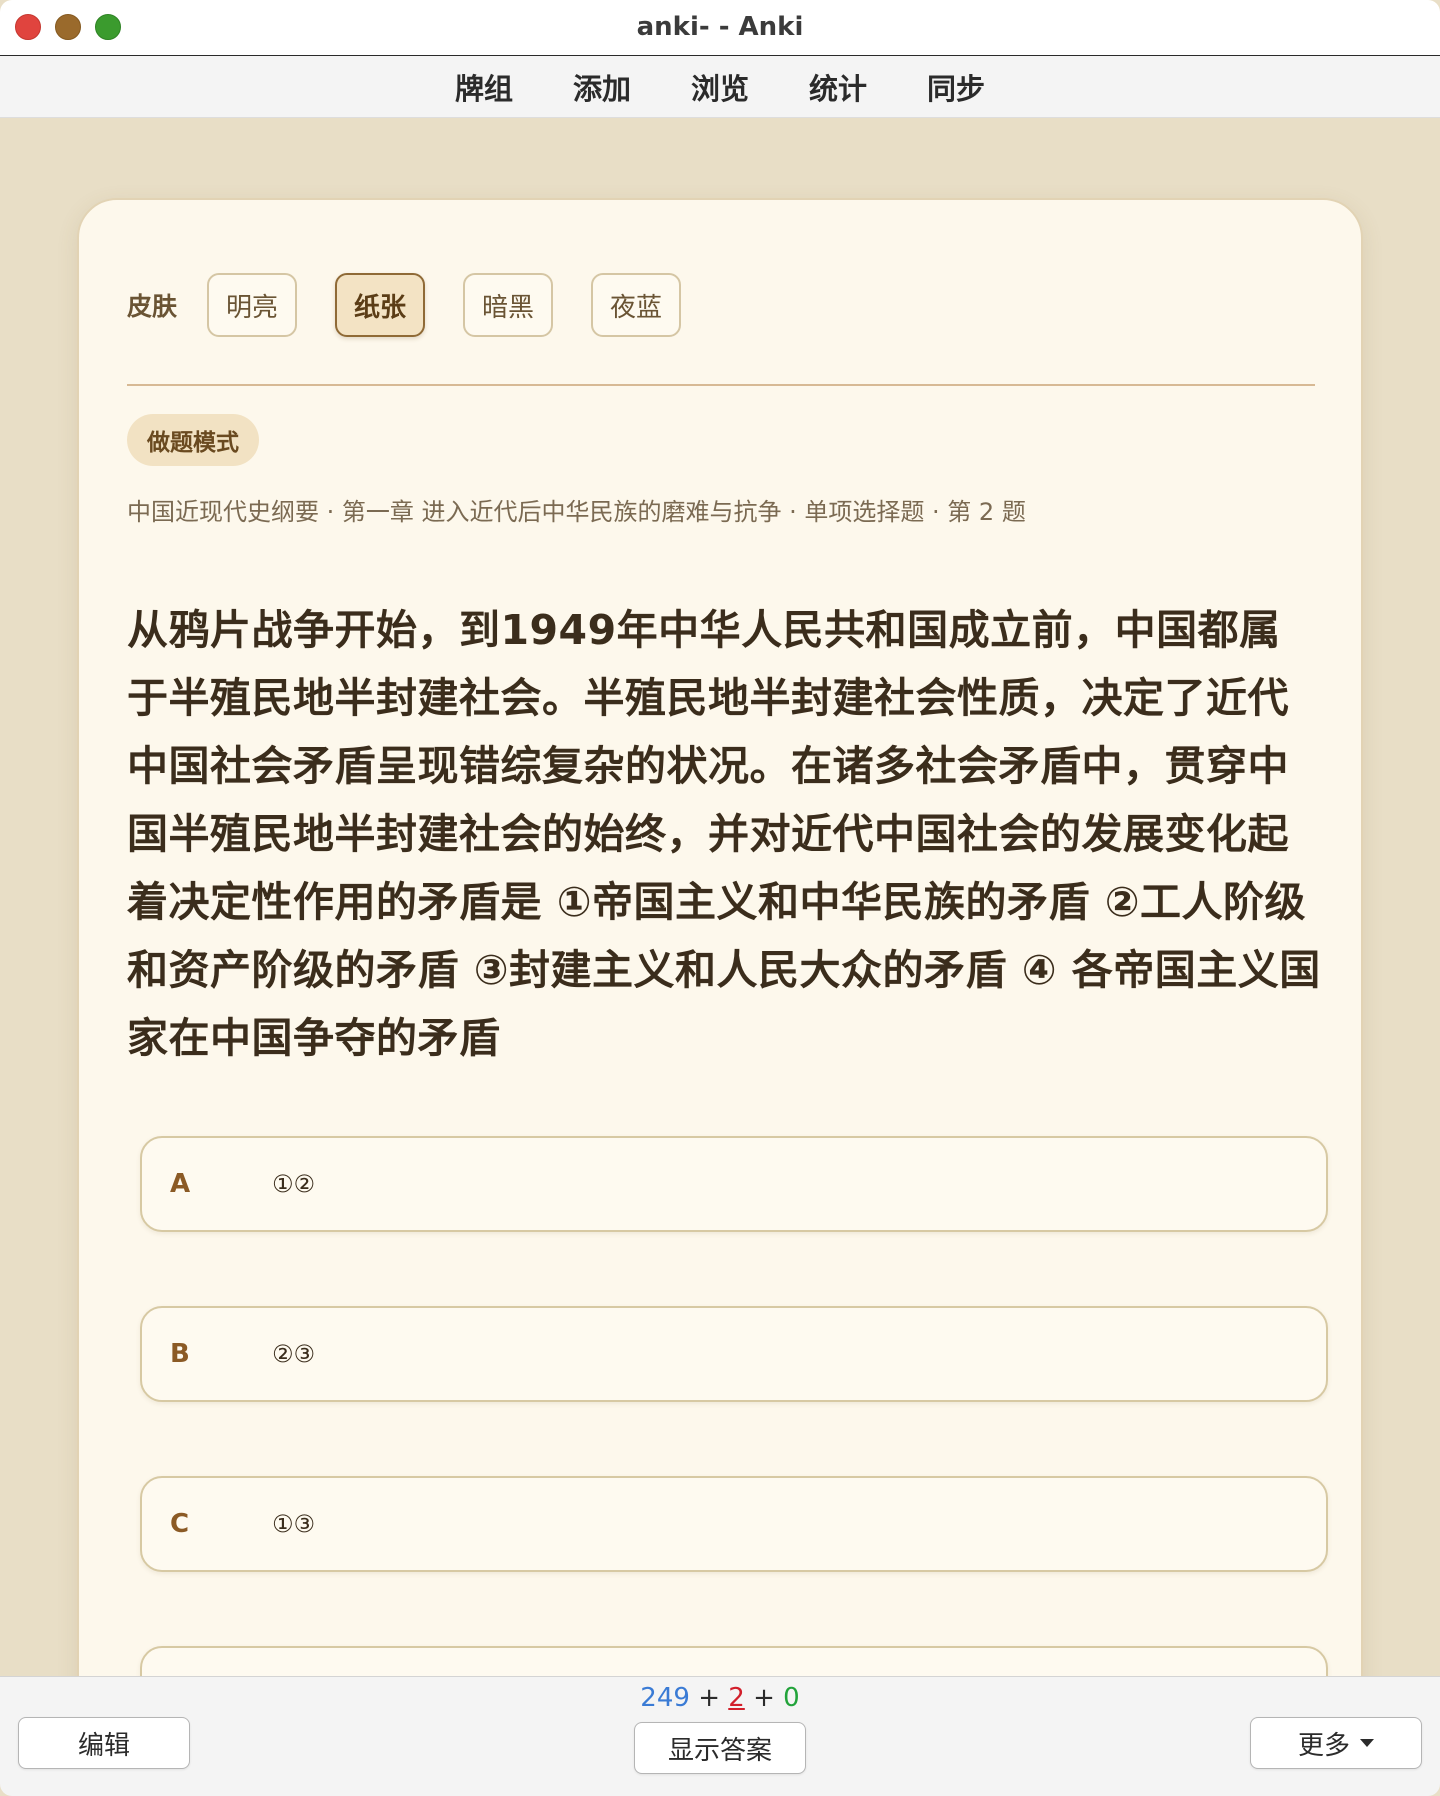 This screenshot has height=1796, width=1440. I want to click on mode-badge: 做题模式, so click(193, 440).